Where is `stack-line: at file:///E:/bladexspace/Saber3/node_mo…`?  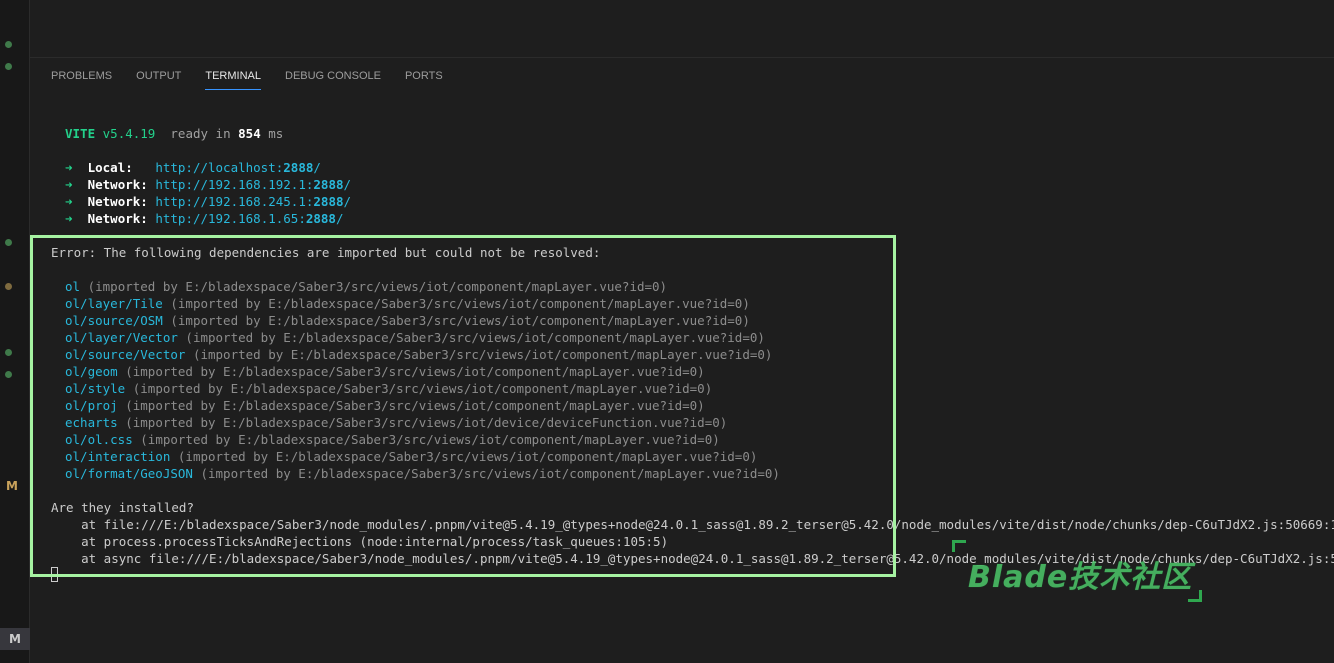
stack-line: at file:///E:/bladexspace/Saber3/node_mo… is located at coordinates (692, 524).